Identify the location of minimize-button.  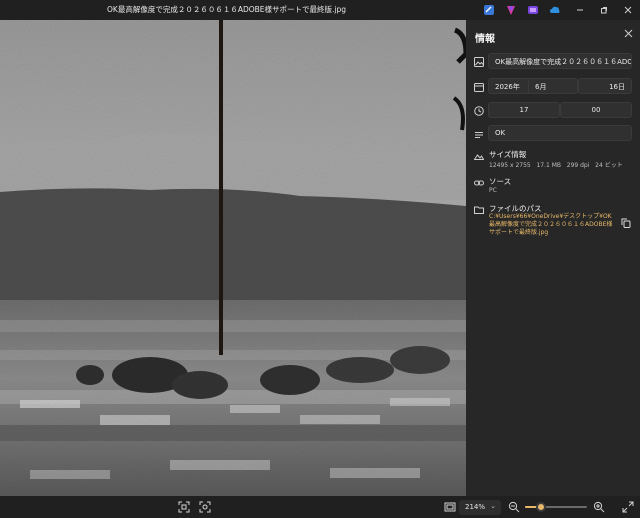
(580, 10).